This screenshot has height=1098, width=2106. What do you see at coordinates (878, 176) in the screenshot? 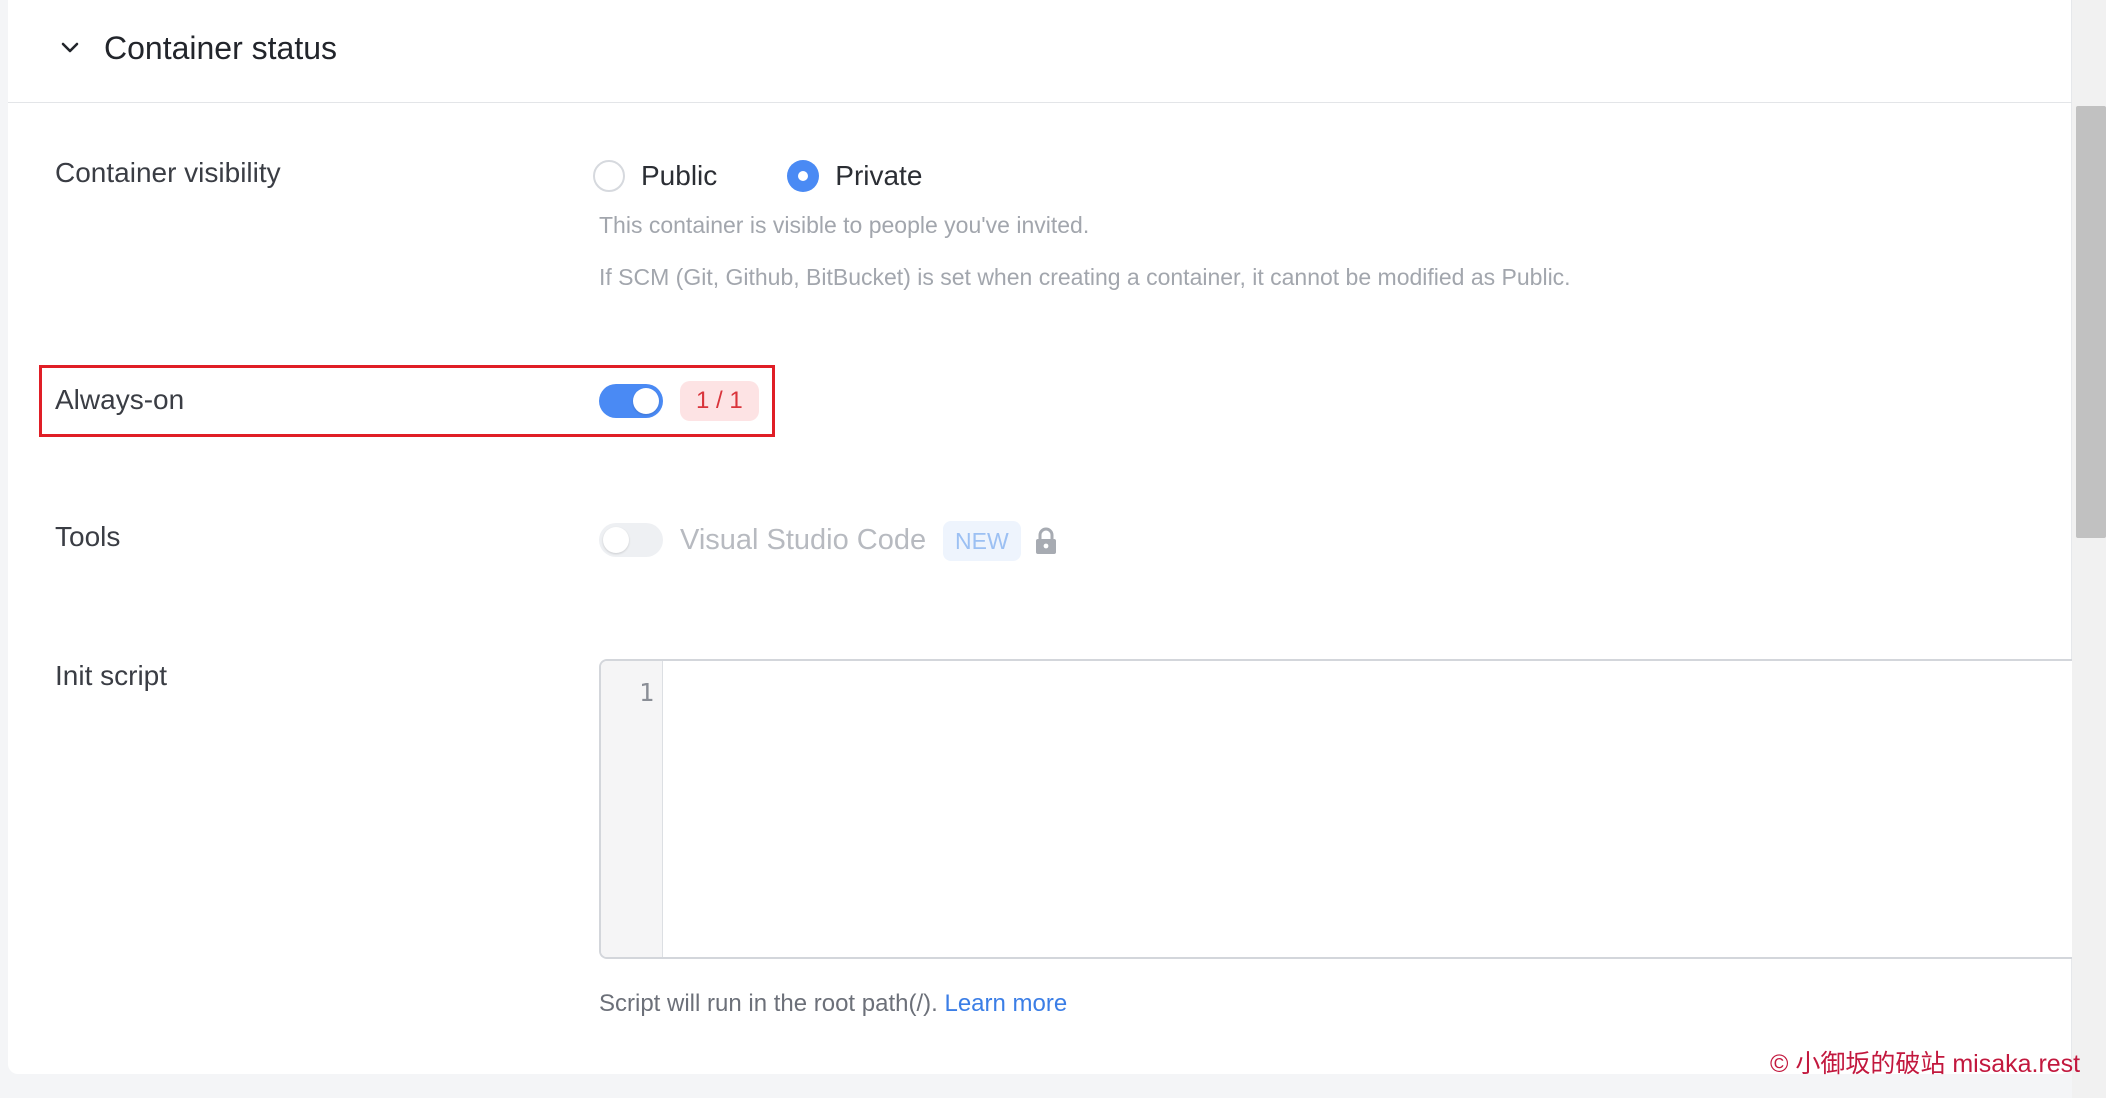
I see `radio-private-label: Private` at bounding box center [878, 176].